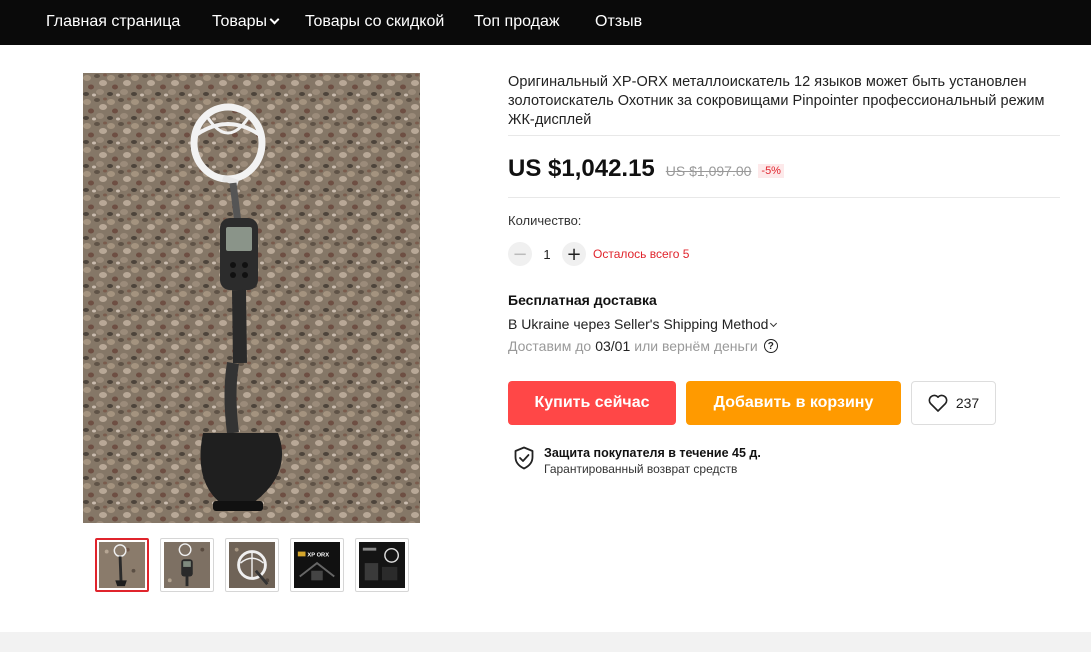  I want to click on detector-control-box-thumb, so click(187, 565).